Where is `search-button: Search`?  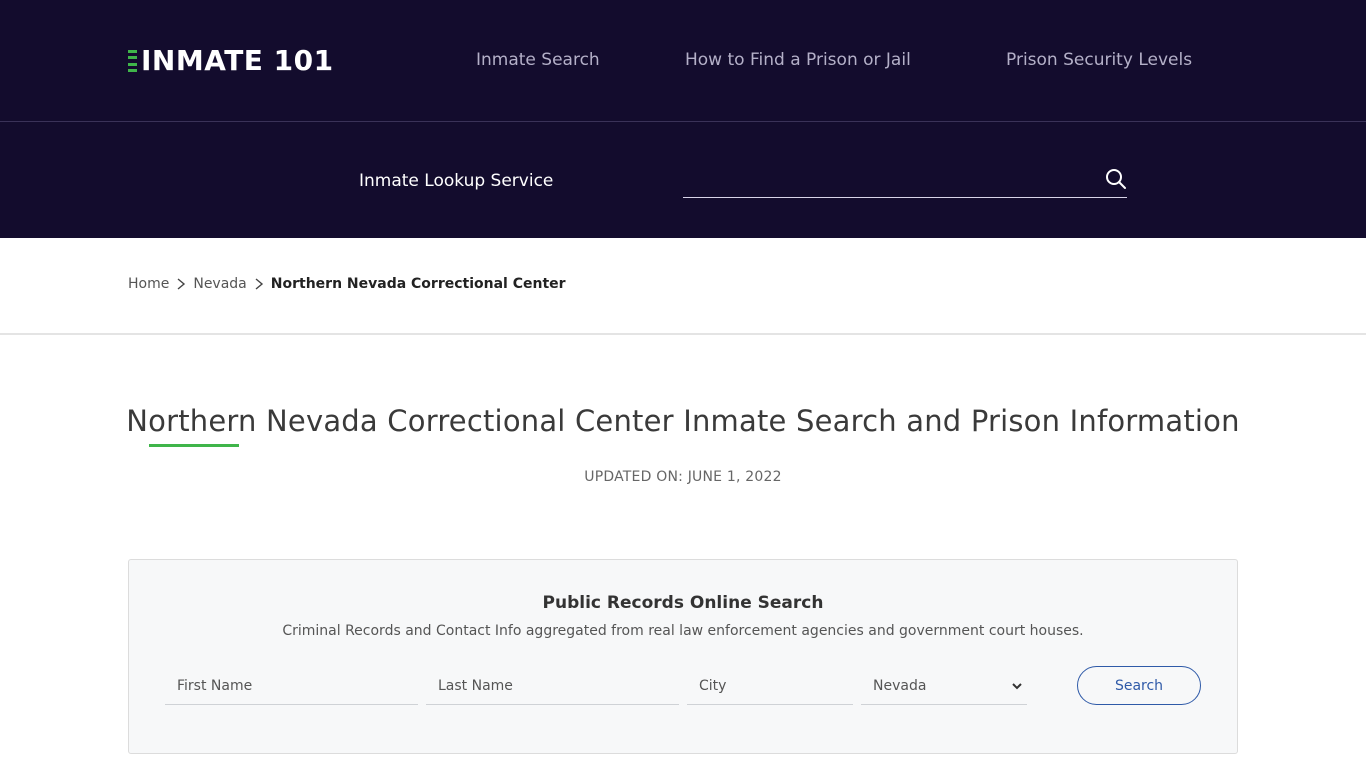 search-button: Search is located at coordinates (1139, 685).